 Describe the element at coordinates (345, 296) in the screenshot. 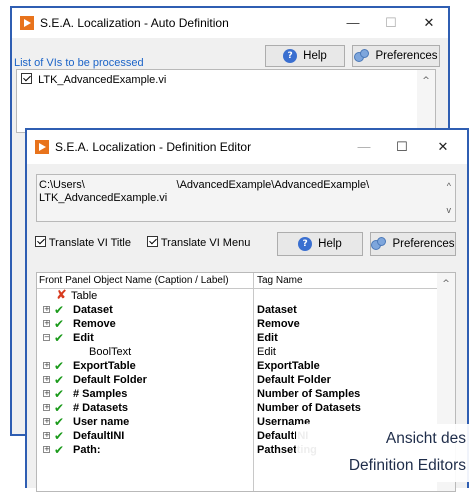

I see `tag-name-cell` at that location.